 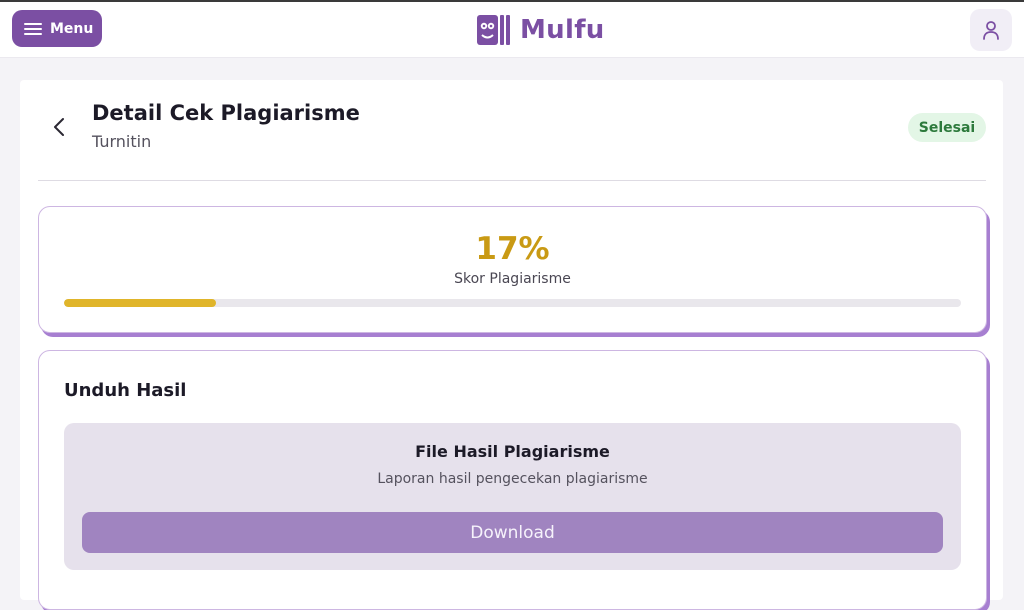 I want to click on download-section-title: Unduh Hasil, so click(x=125, y=390).